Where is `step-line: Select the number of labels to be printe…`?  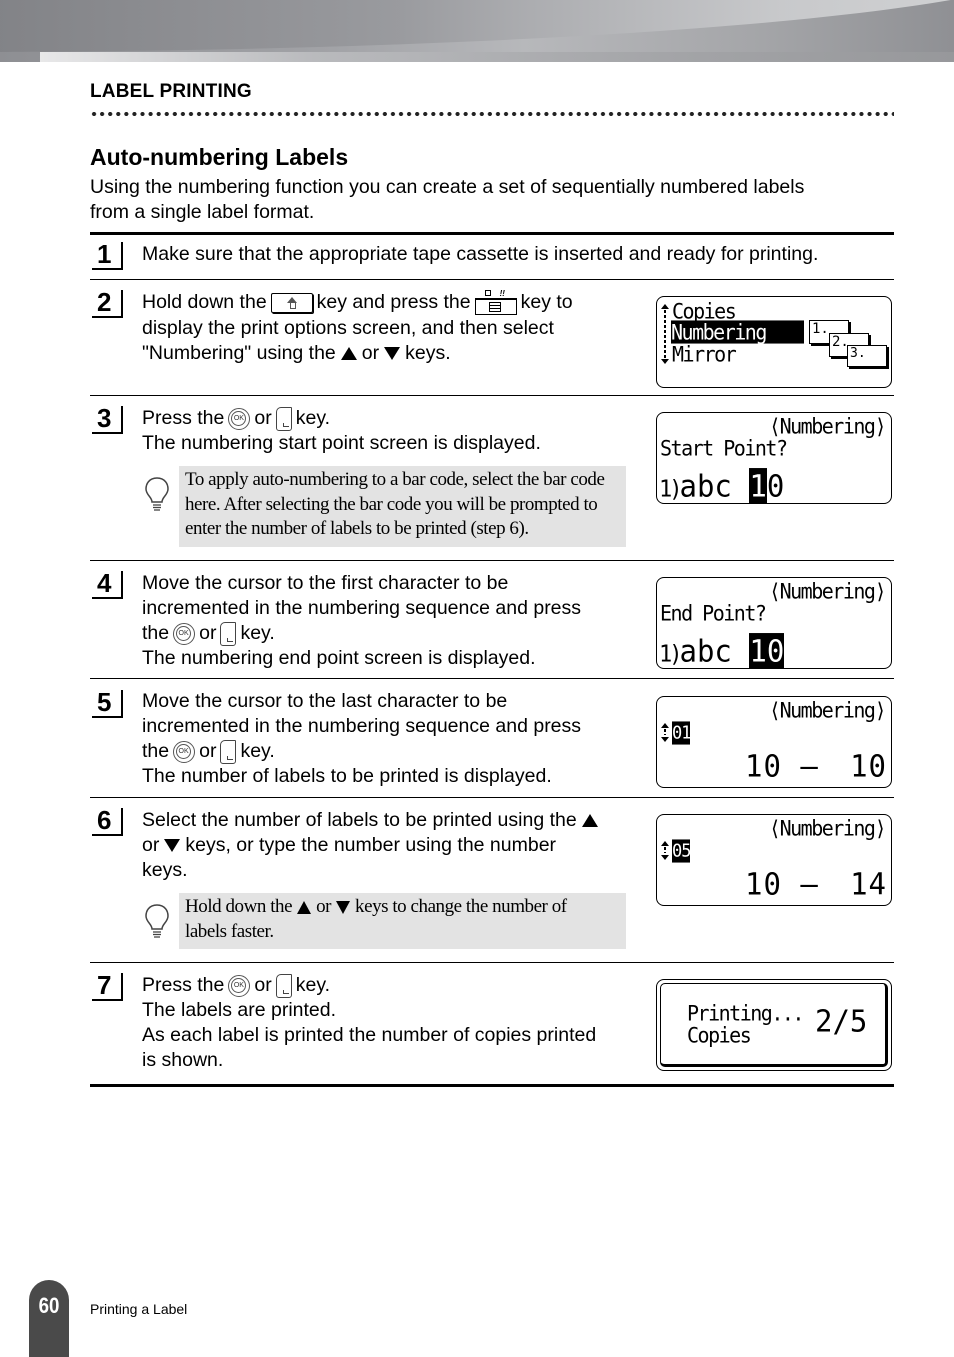
step-line: Select the number of labels to be printe… is located at coordinates (372, 820).